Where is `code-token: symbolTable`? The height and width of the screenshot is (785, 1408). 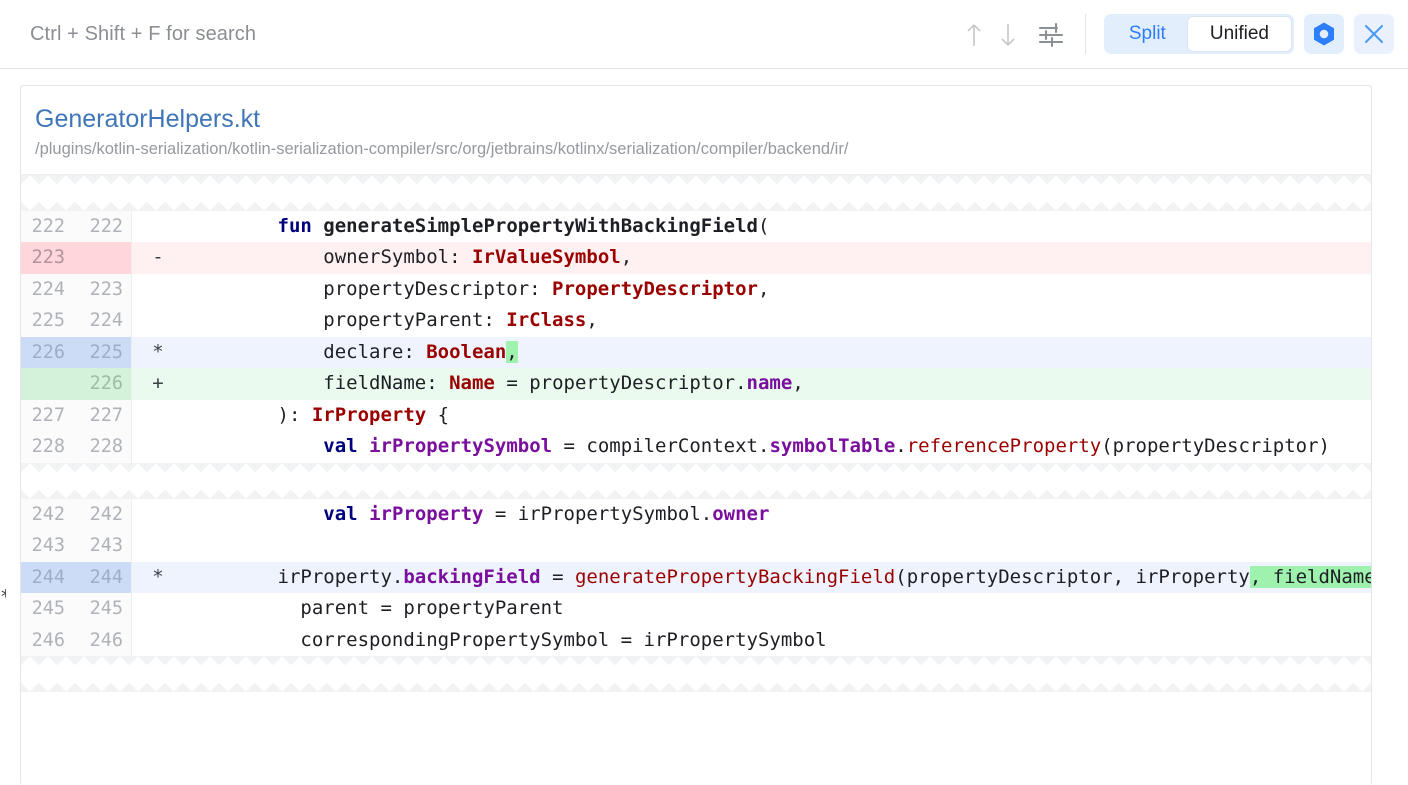
code-token: symbolTable is located at coordinates (832, 446).